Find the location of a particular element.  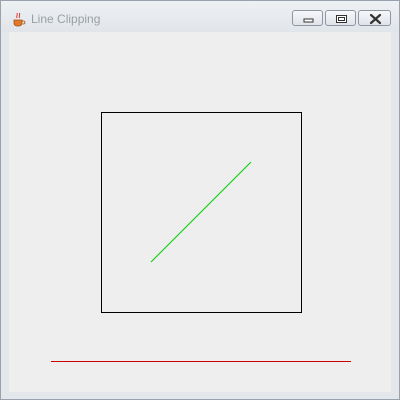

clipped-line-inside is located at coordinates (201, 212).